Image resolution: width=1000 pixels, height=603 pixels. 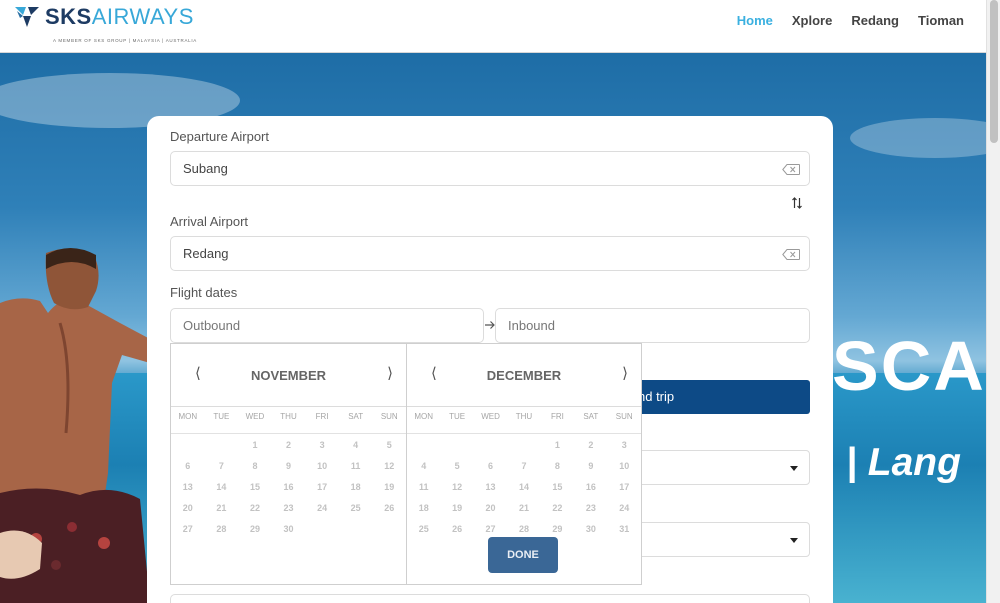 What do you see at coordinates (27, 17) in the screenshot?
I see `sks-logo-mark-icon` at bounding box center [27, 17].